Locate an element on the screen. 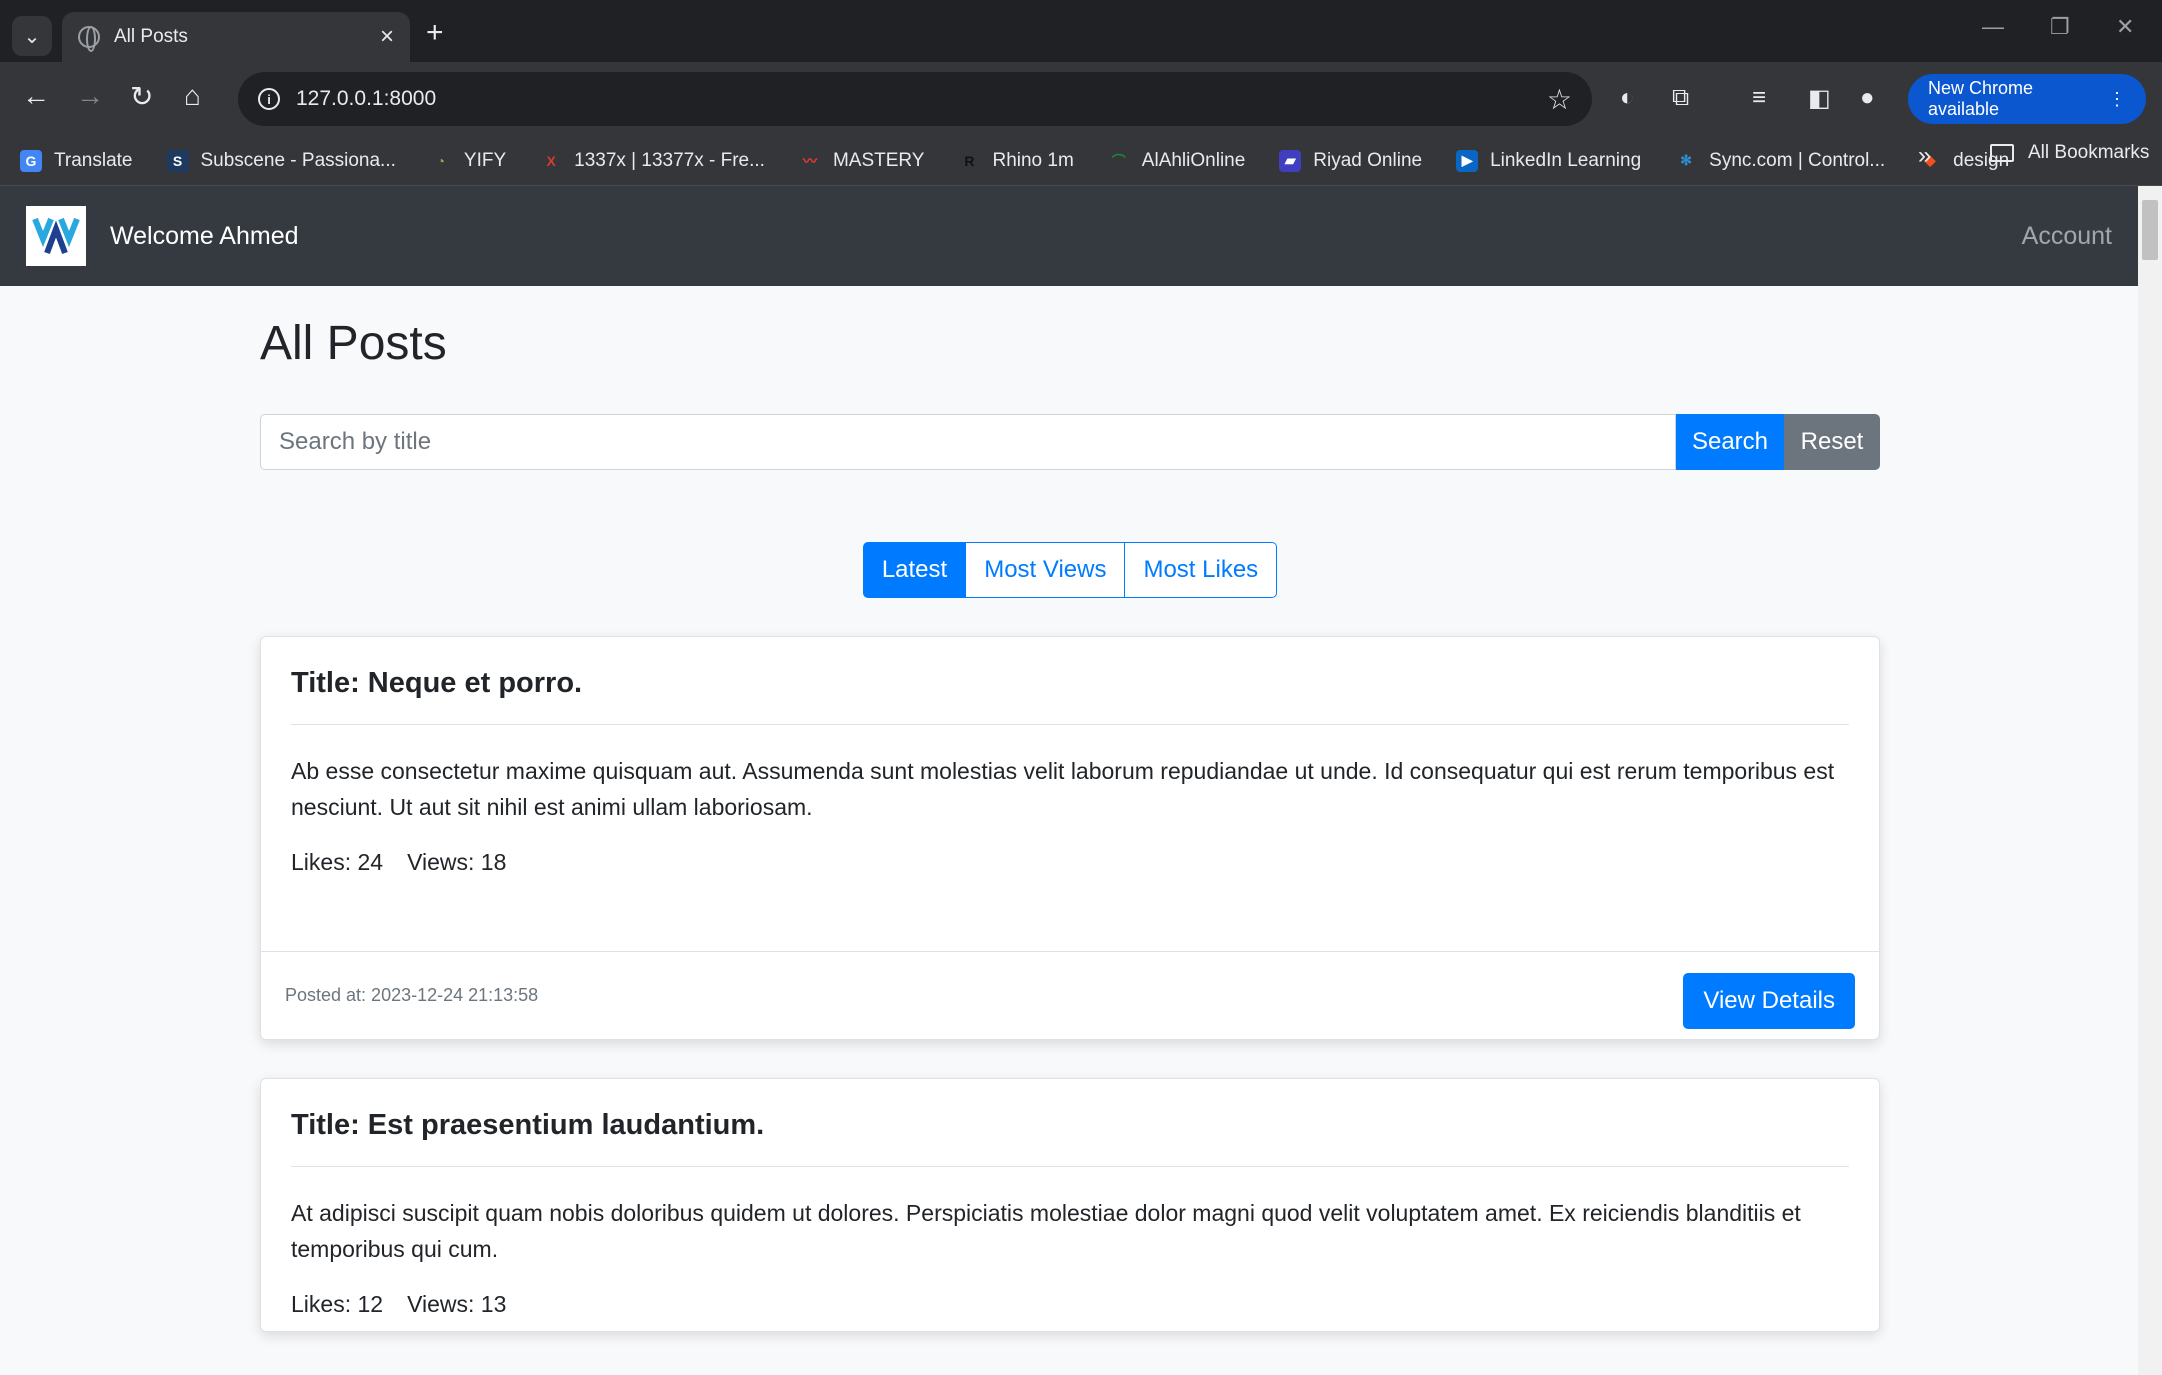 This screenshot has width=2162, height=1375. site-info-icon: i is located at coordinates (269, 99).